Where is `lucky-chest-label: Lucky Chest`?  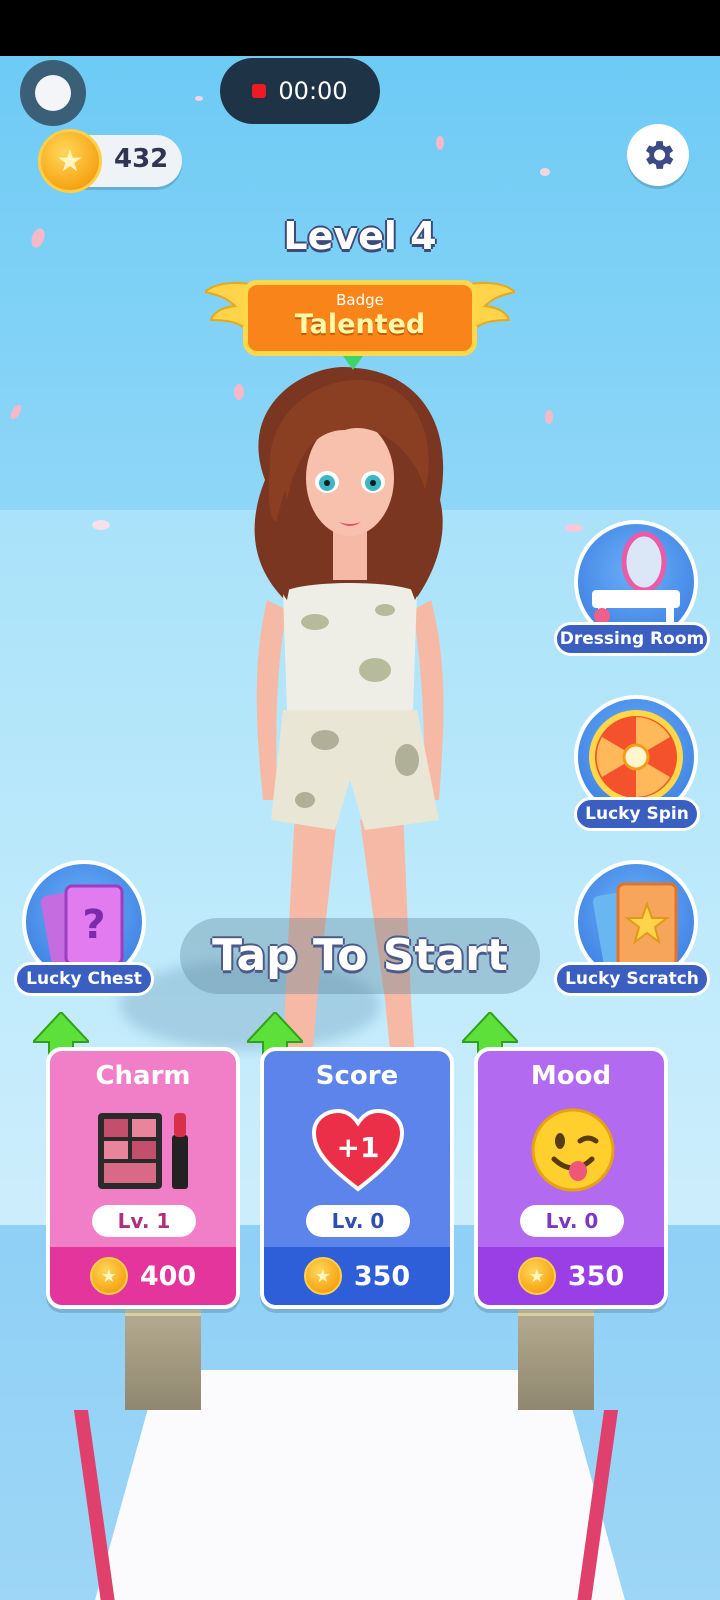
lucky-chest-label: Lucky Chest is located at coordinates (84, 979).